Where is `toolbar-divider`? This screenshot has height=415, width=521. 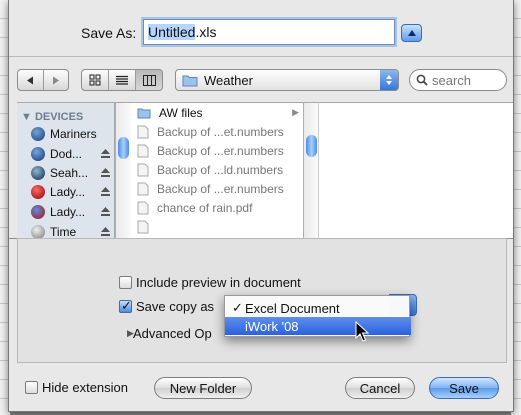 toolbar-divider is located at coordinates (261, 56).